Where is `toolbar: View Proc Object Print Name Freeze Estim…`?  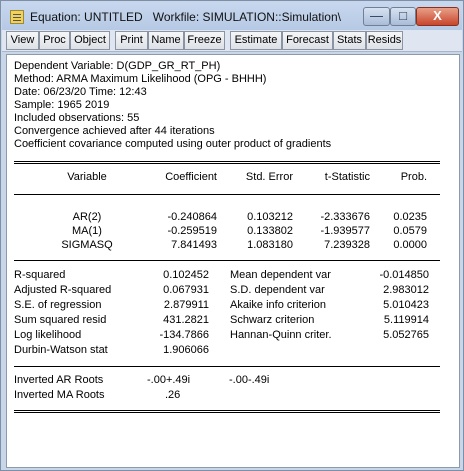 toolbar: View Proc Object Print Name Freeze Estim… is located at coordinates (232, 41).